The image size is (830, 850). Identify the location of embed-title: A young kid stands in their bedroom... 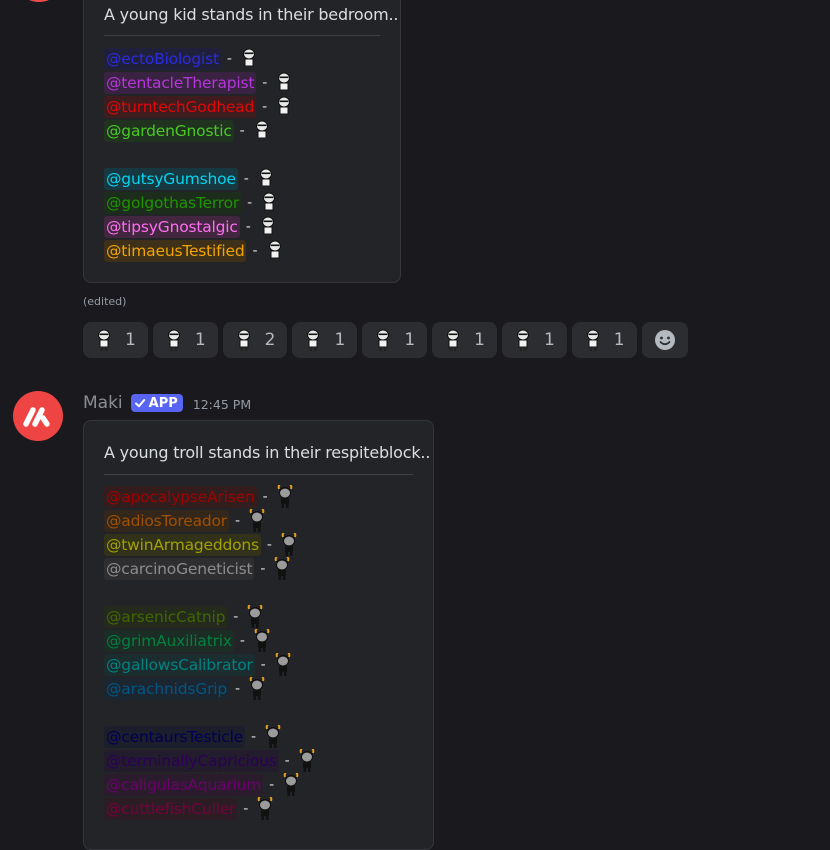
(251, 14).